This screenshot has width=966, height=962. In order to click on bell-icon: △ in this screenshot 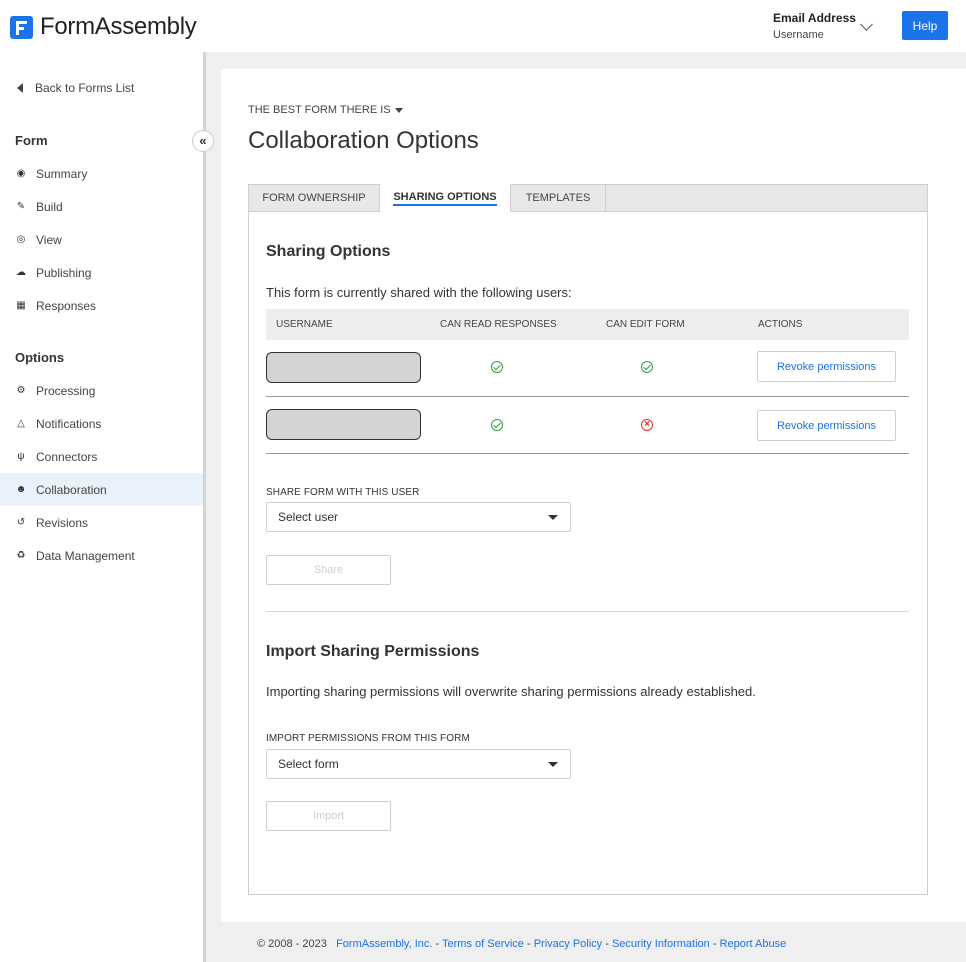, I will do `click(21, 423)`.